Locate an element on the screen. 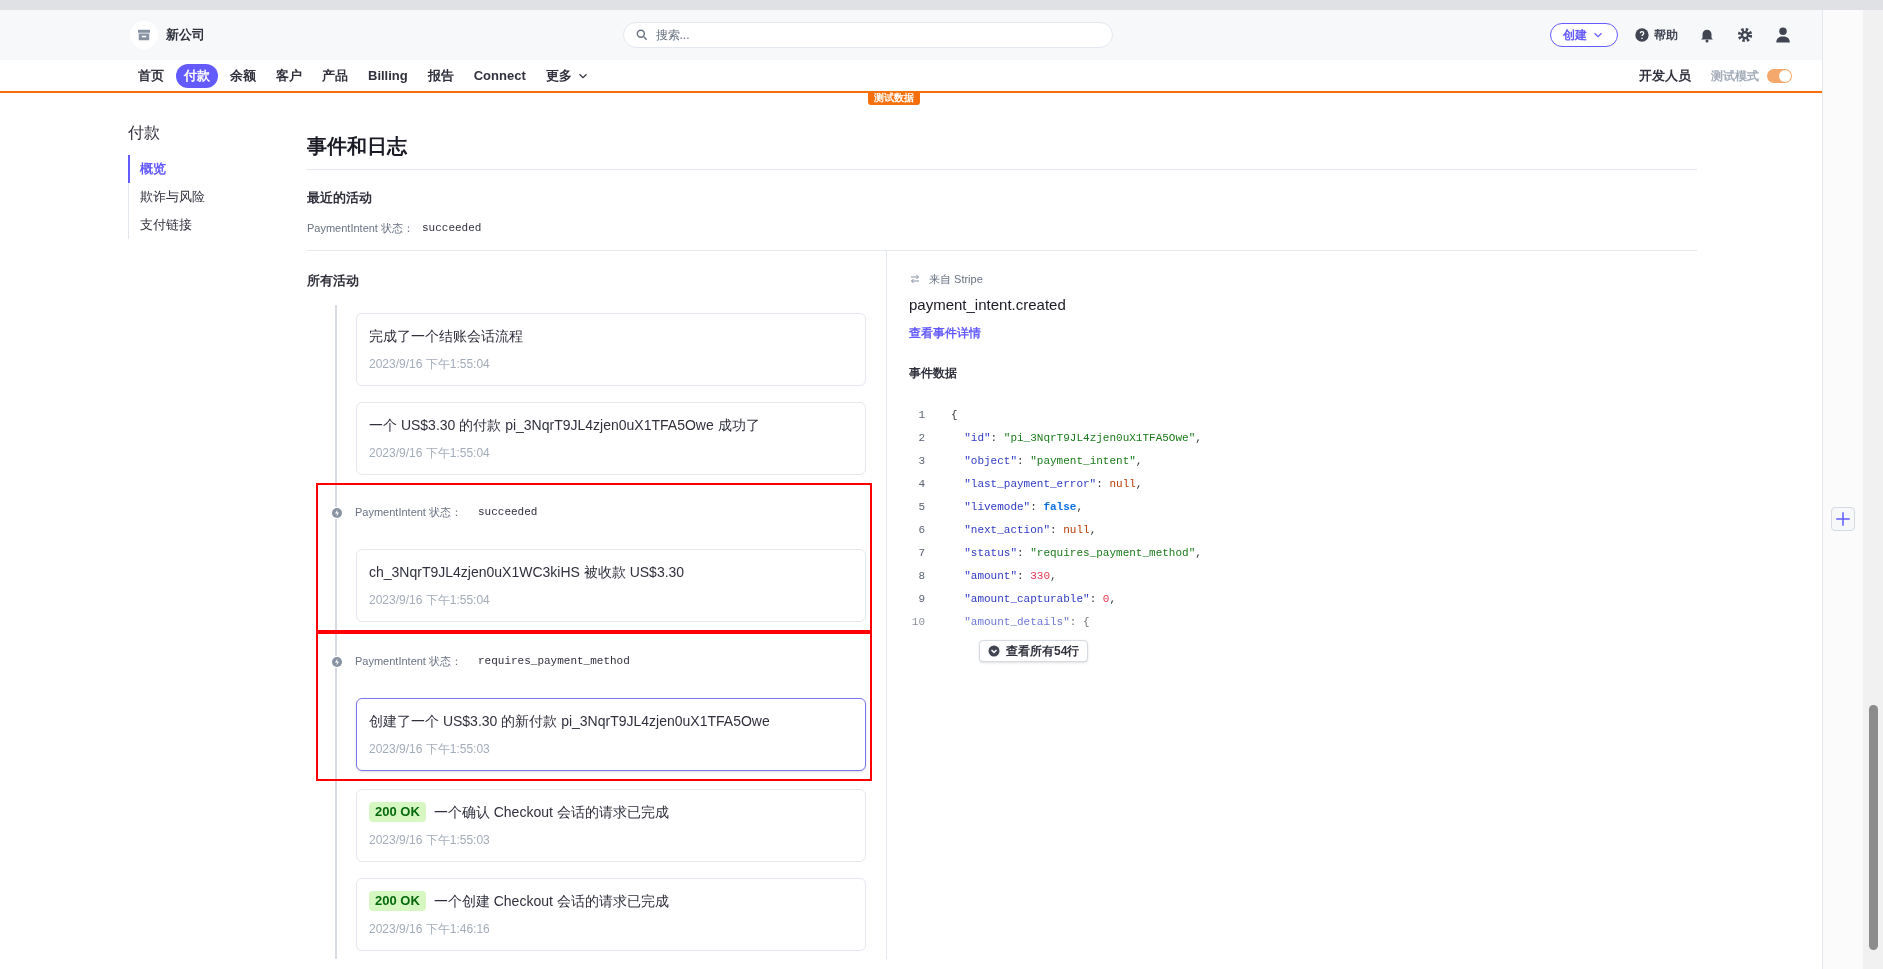  search-icon is located at coordinates (641, 35).